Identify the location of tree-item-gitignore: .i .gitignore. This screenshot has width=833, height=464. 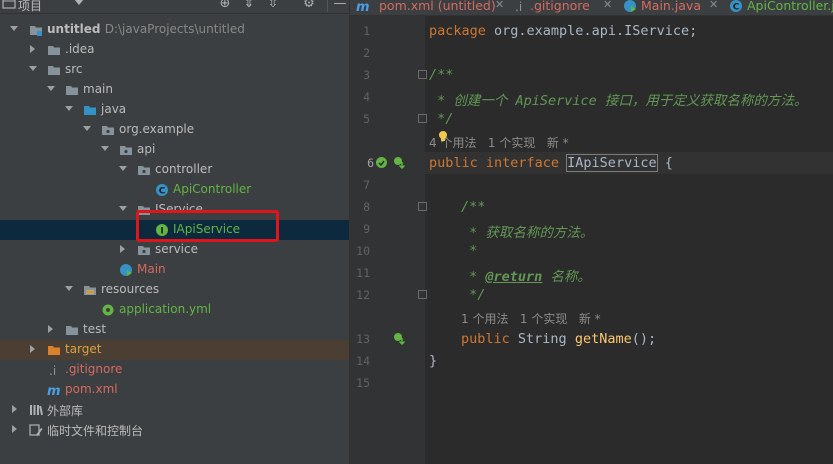
(174, 370).